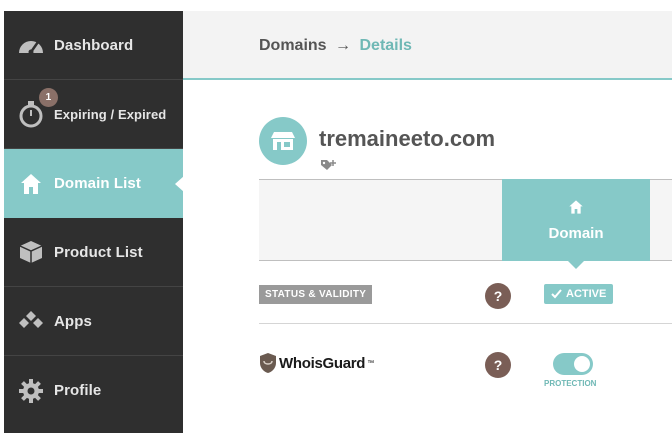 The width and height of the screenshot is (672, 433). What do you see at coordinates (498, 365) in the screenshot?
I see `whoisguard-help-button: ?` at bounding box center [498, 365].